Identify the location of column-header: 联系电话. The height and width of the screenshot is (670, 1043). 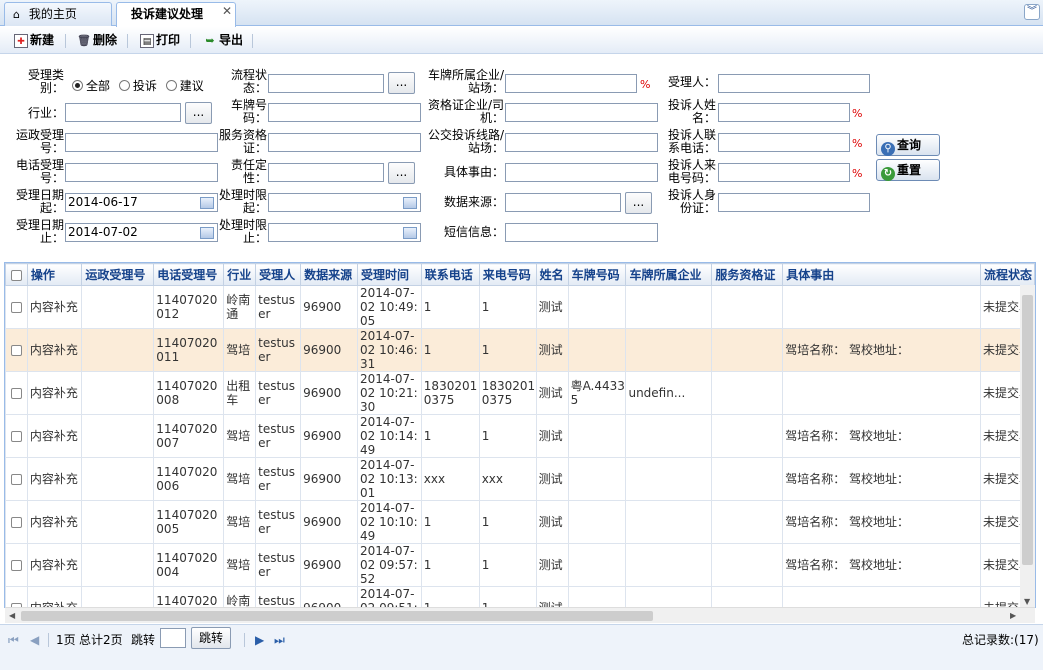
(450, 274).